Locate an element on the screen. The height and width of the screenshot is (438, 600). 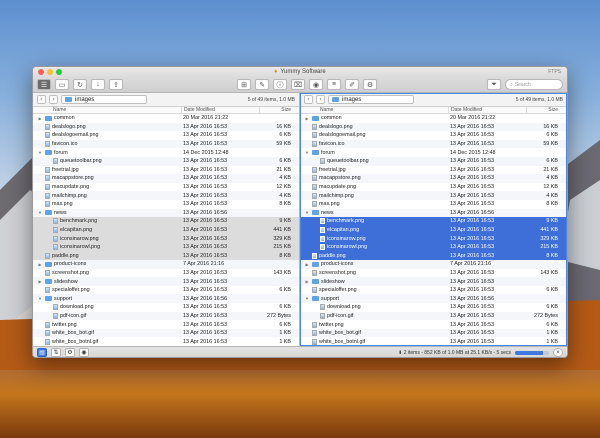
download-button: ↓ is located at coordinates (98, 84).